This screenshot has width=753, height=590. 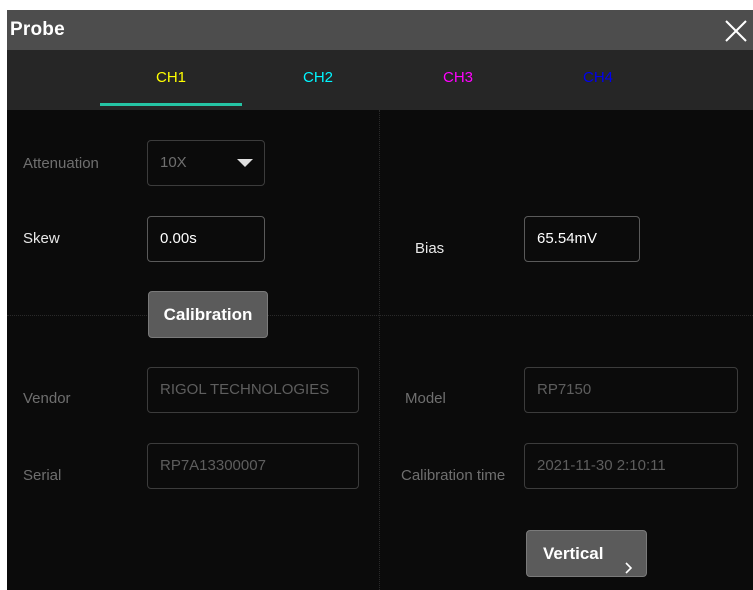 What do you see at coordinates (245, 163) in the screenshot?
I see `caret-down-icon` at bounding box center [245, 163].